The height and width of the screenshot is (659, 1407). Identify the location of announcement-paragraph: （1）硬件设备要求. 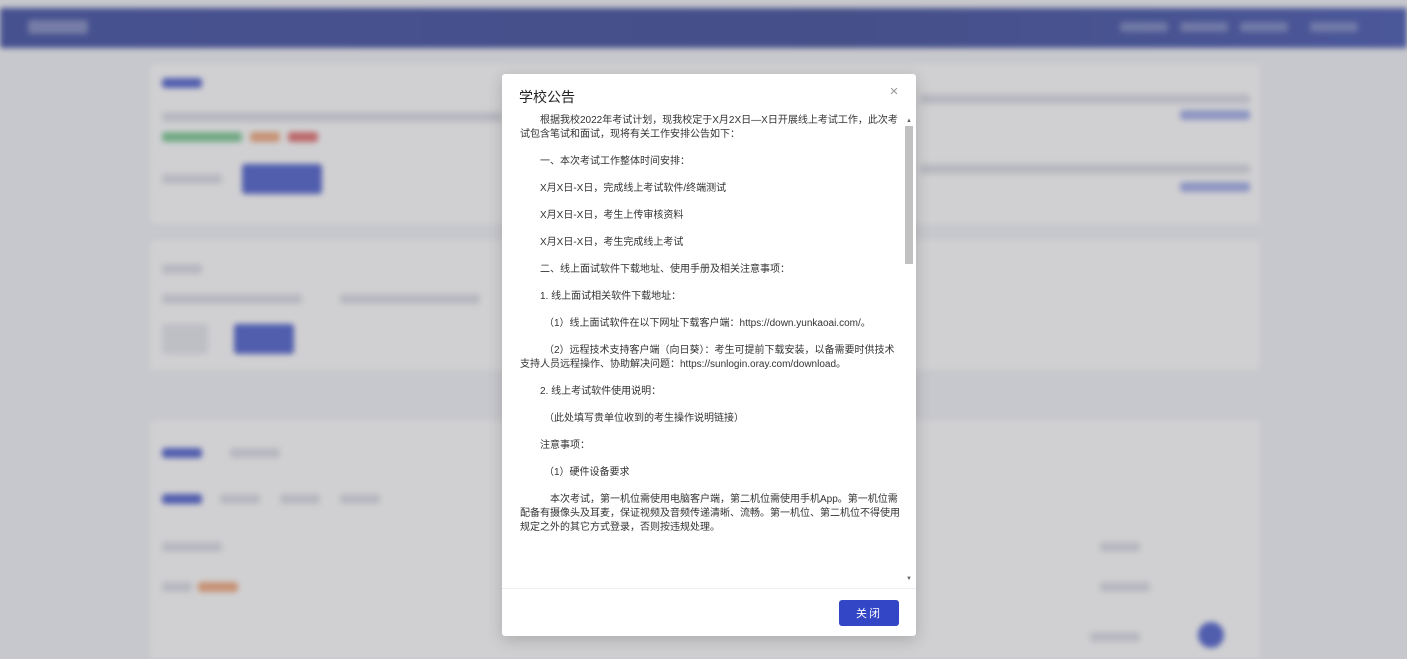
(587, 472).